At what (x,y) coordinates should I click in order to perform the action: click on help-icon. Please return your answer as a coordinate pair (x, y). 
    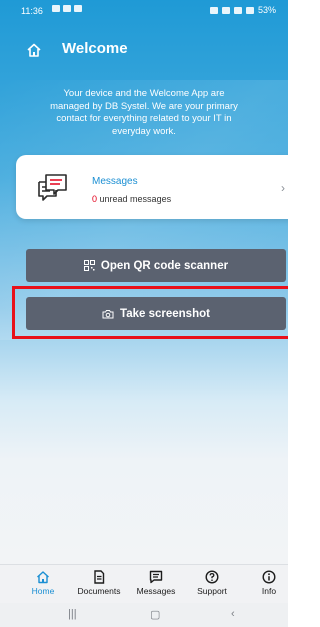
    Looking at the image, I should click on (212, 577).